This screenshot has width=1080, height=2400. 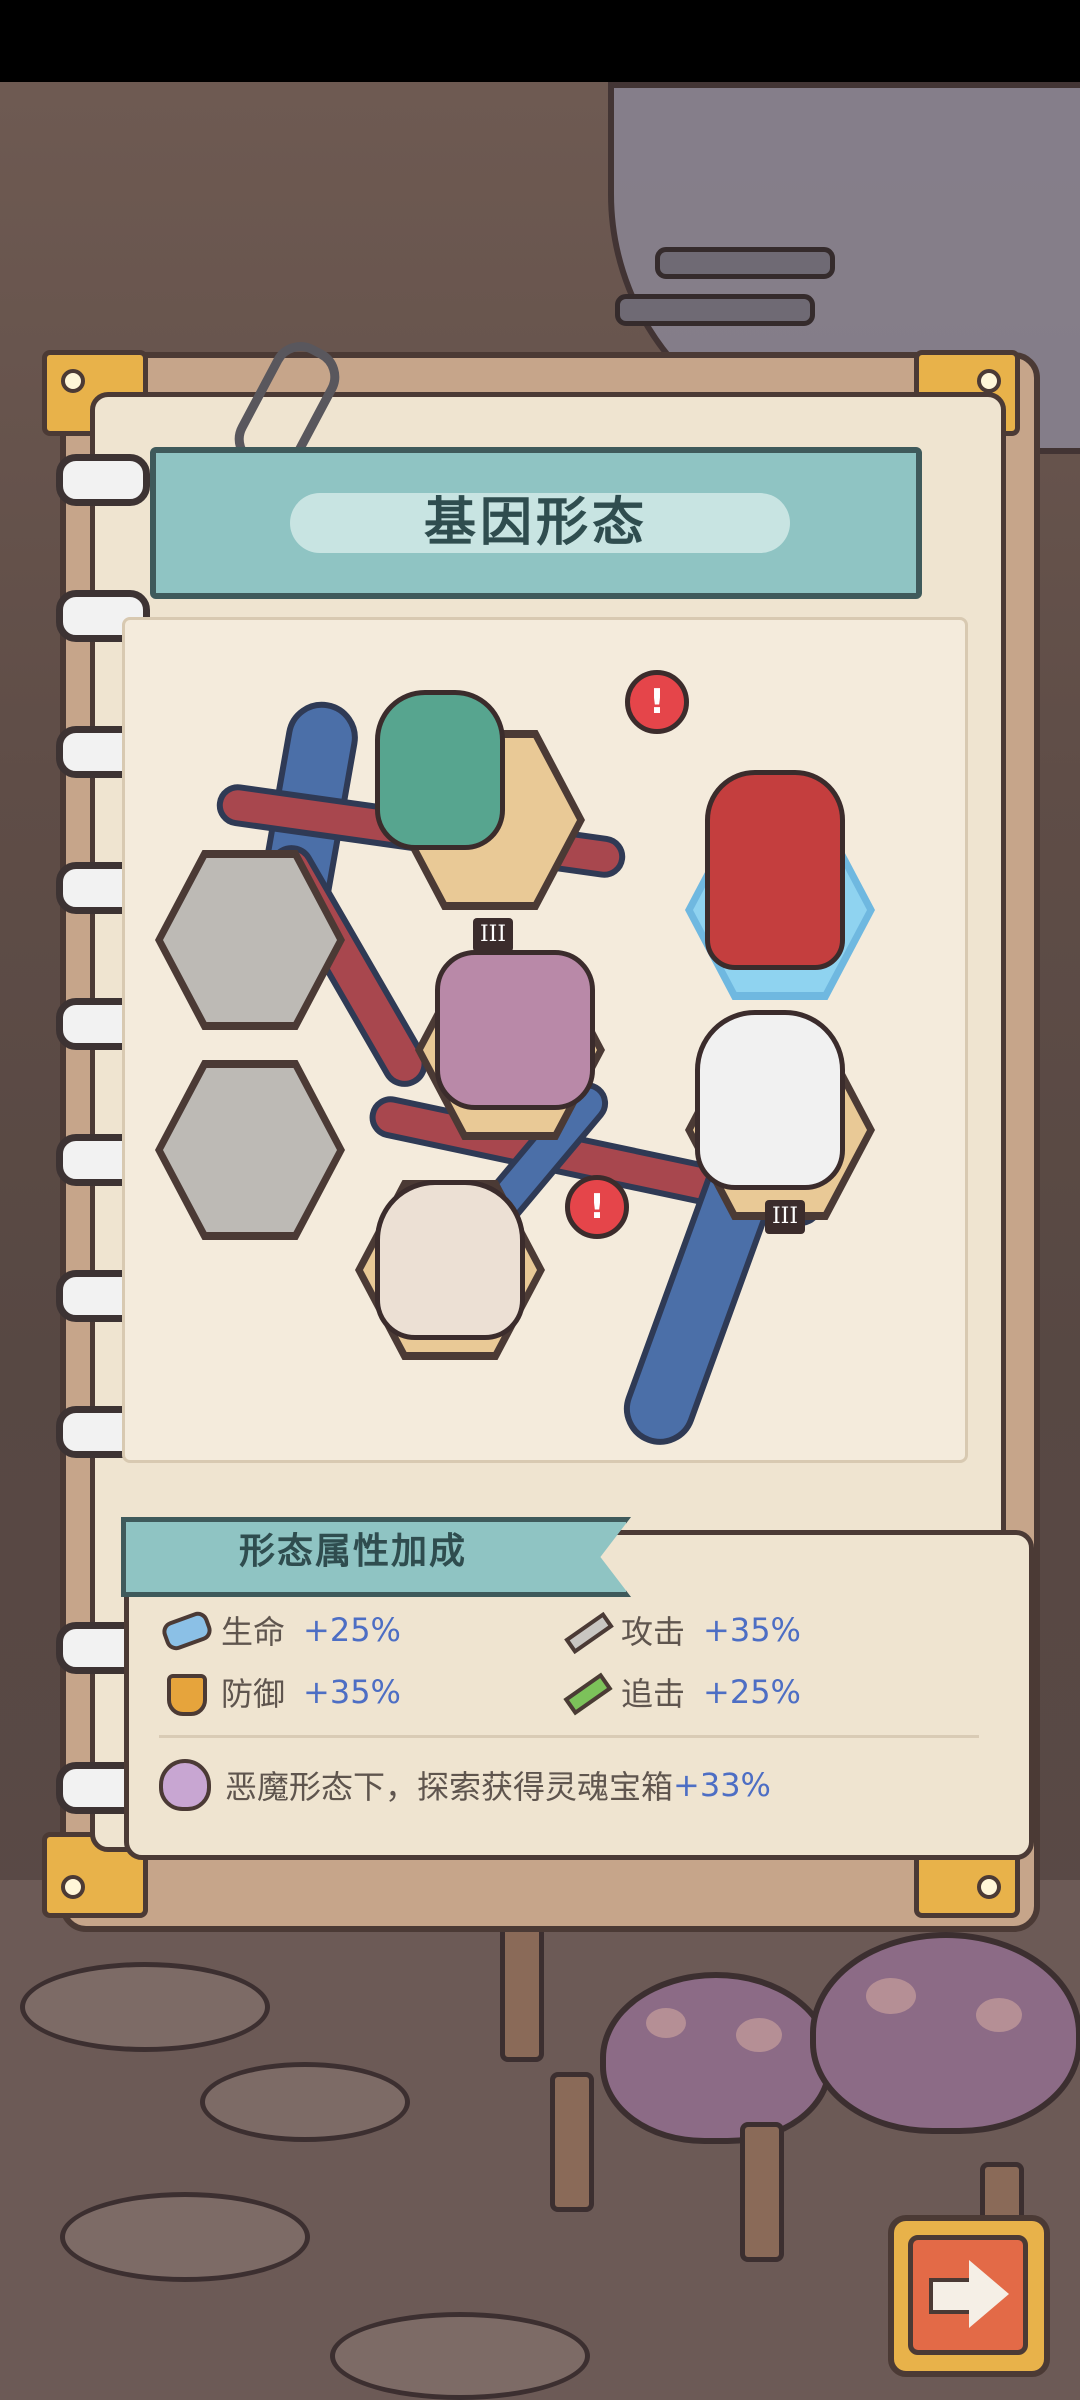 I want to click on stat-row: 防御 +35%, so click(x=280, y=1692).